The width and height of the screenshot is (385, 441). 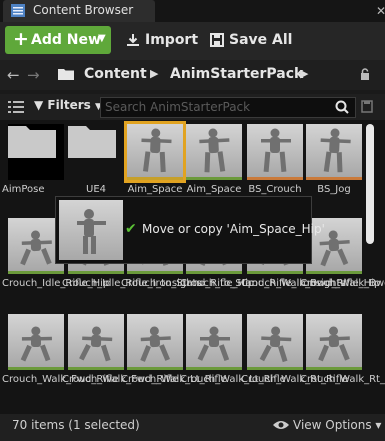 I want to click on save-search-icon, so click(x=367, y=106).